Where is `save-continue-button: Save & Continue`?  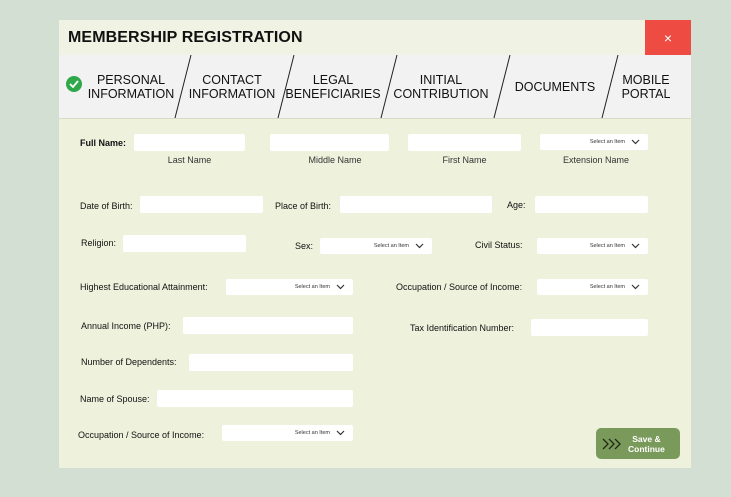 save-continue-button: Save & Continue is located at coordinates (638, 443).